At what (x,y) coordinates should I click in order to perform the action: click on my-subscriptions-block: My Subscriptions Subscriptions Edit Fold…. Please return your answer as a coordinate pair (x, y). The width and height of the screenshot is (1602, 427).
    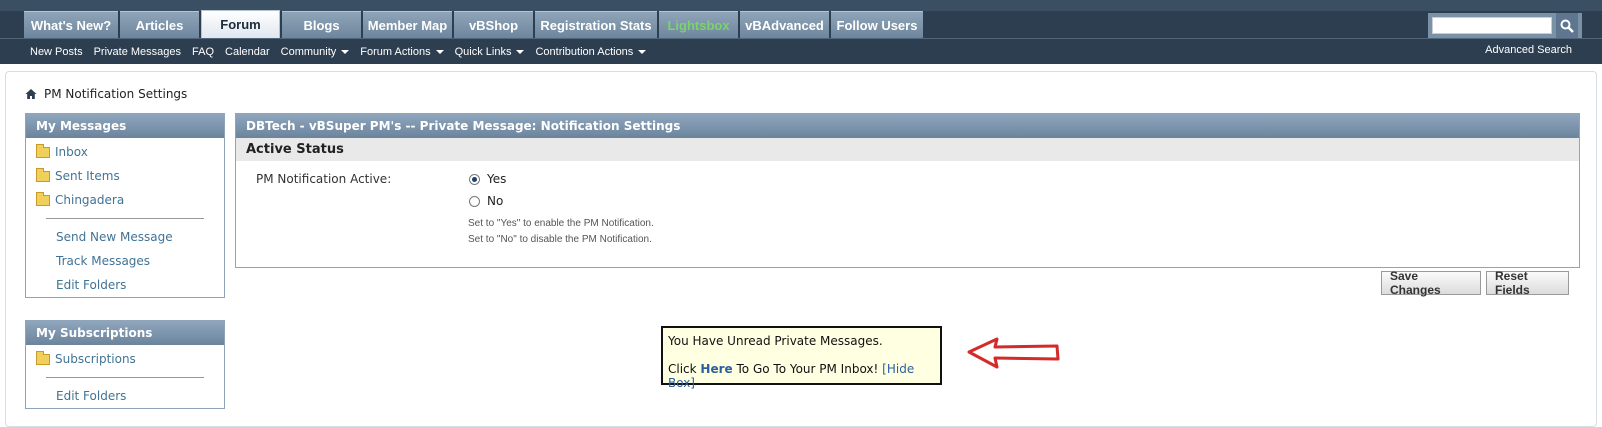
    Looking at the image, I should click on (125, 364).